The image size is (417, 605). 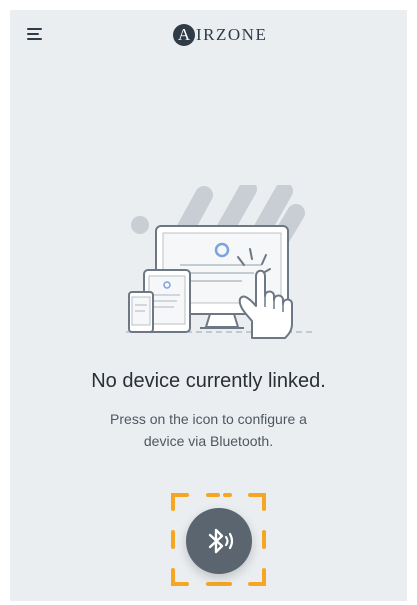 I want to click on airzone-logo: A IRZONE, so click(x=220, y=35).